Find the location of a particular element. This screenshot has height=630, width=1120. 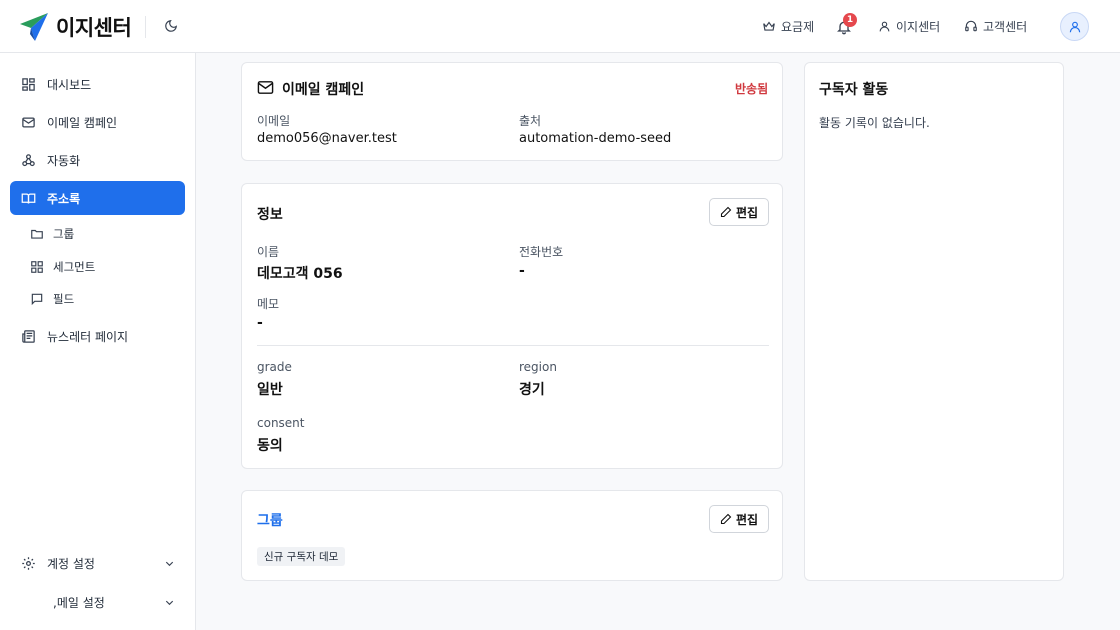

support-label: 고객센터 is located at coordinates (1005, 26).